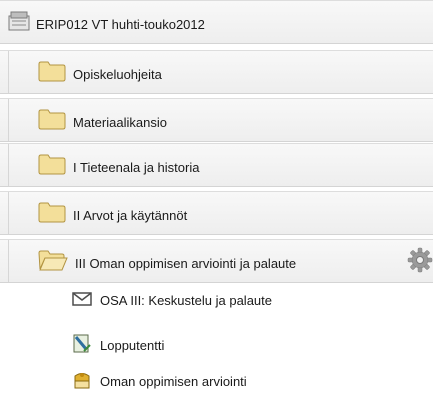 The height and width of the screenshot is (394, 433). I want to click on folder-row-opiskeluohjeita: Opiskeluohjeita, so click(216, 72).